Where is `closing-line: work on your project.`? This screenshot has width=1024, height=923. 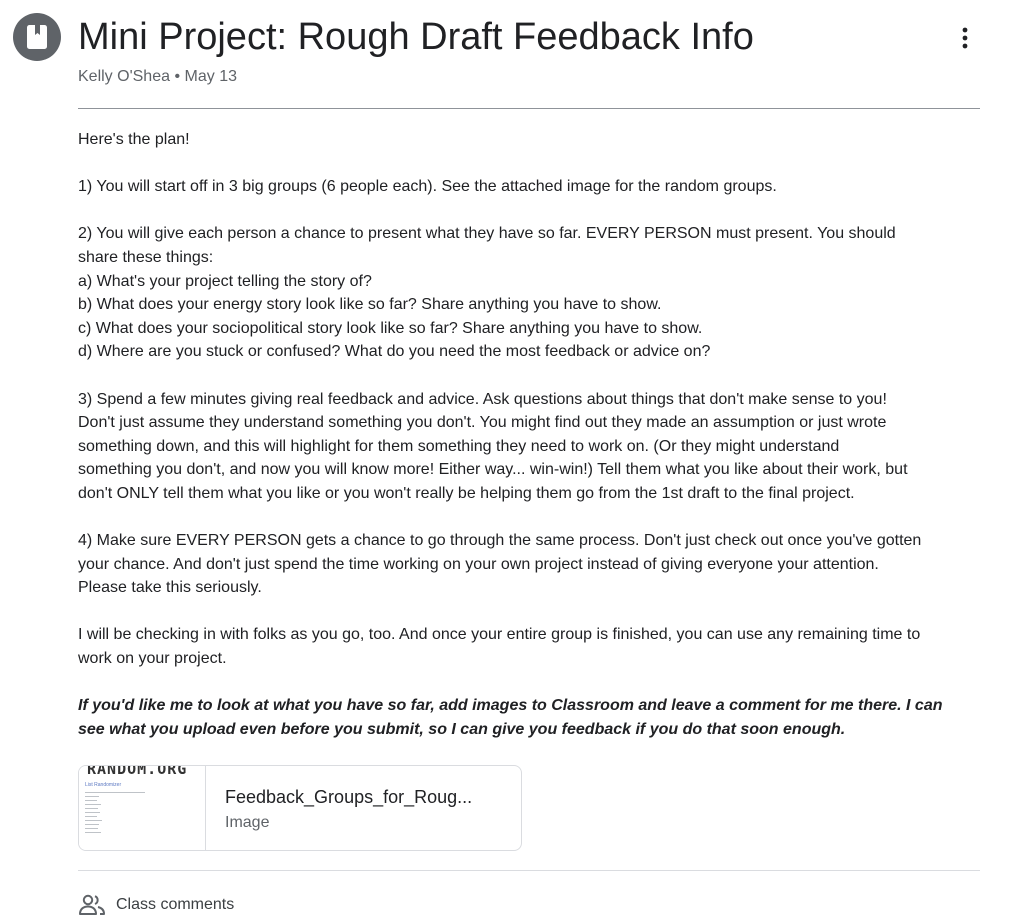
closing-line: work on your project. is located at coordinates (152, 659).